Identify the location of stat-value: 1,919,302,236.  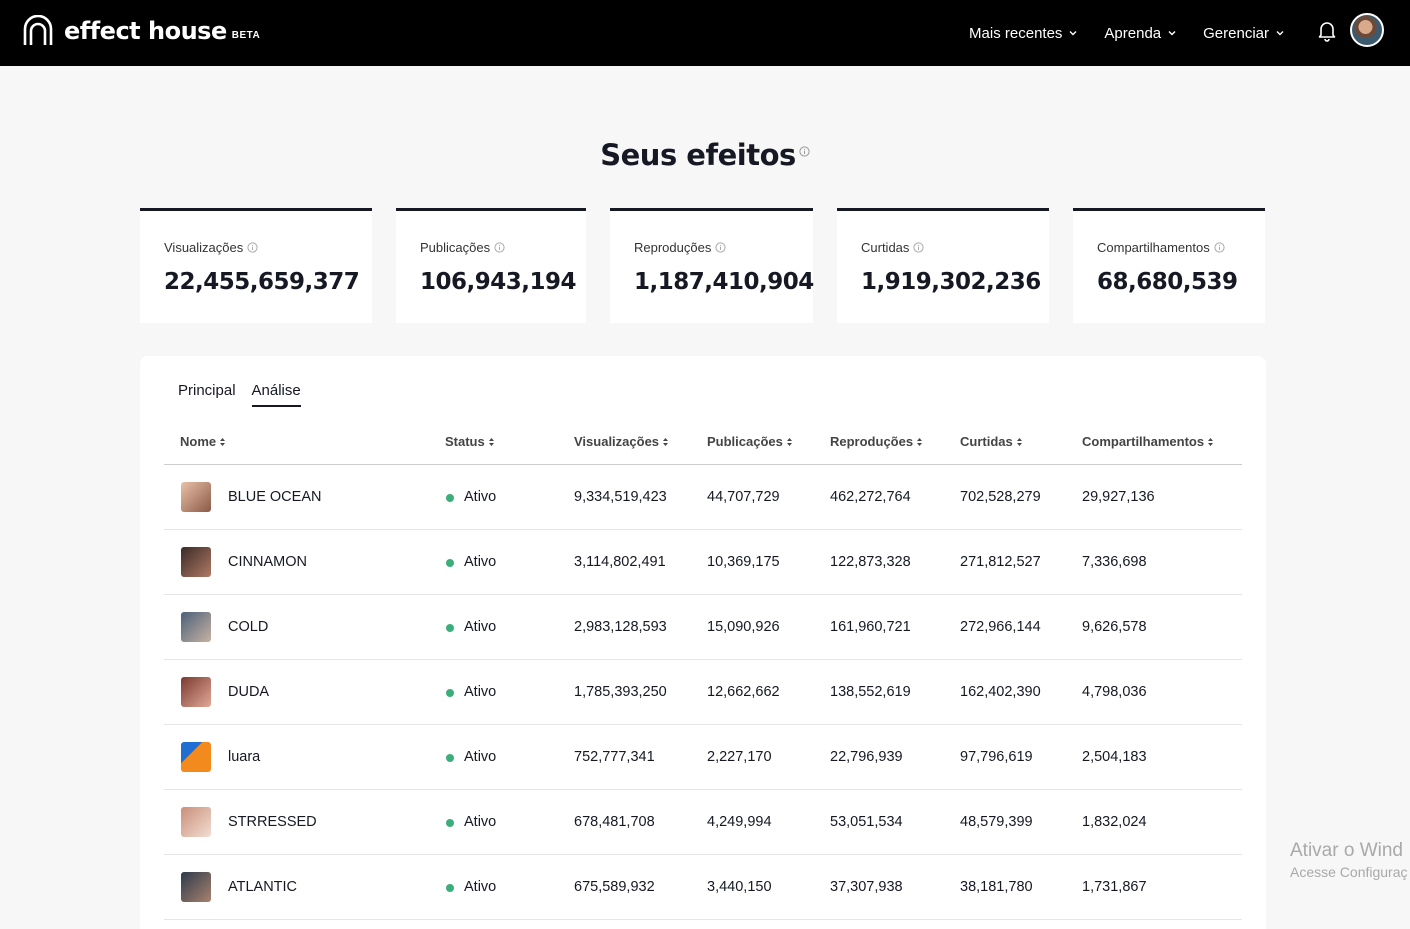
(951, 282).